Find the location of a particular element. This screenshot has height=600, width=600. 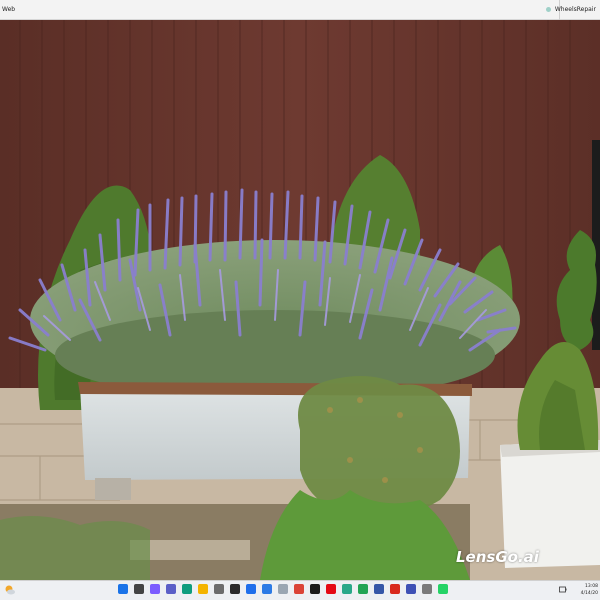

app-icon-teal is located at coordinates (347, 589).